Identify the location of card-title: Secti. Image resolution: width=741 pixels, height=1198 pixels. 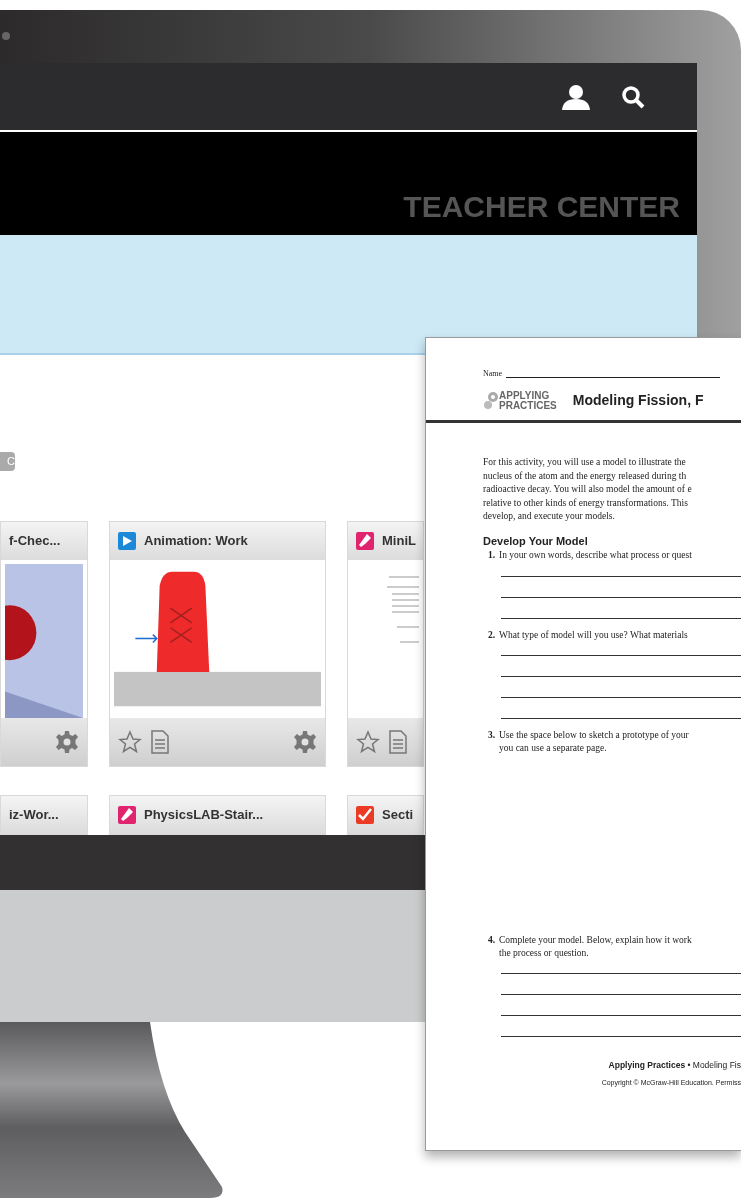
(398, 815).